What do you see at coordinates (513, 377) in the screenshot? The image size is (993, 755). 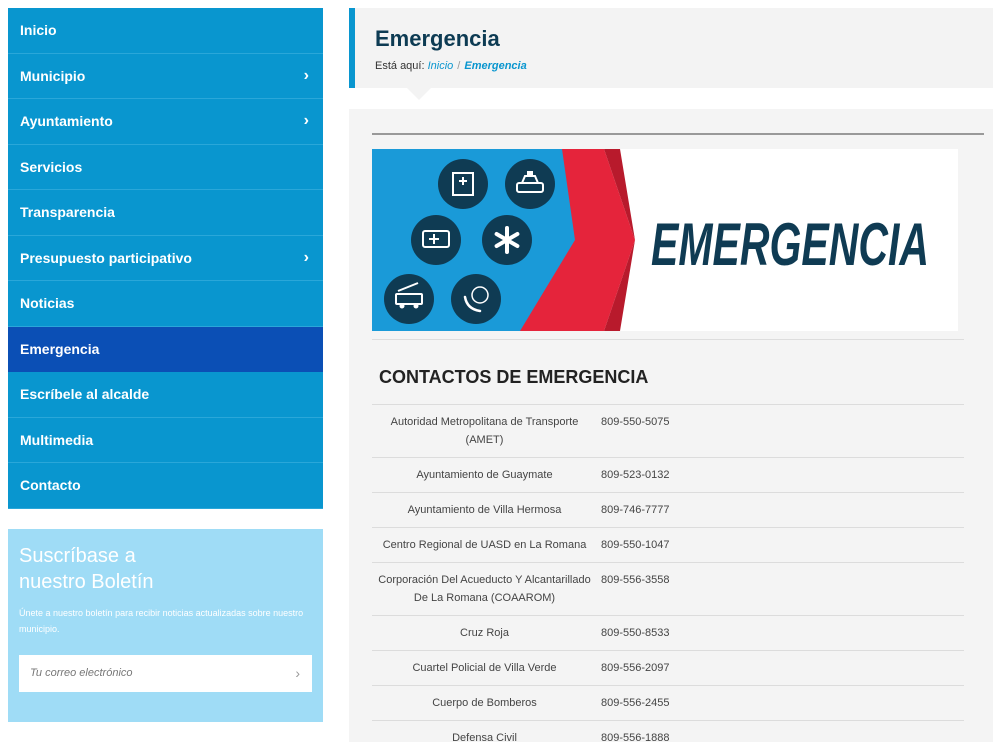 I see `contacts-title: CONTACTOS DE EMERGENCIA` at bounding box center [513, 377].